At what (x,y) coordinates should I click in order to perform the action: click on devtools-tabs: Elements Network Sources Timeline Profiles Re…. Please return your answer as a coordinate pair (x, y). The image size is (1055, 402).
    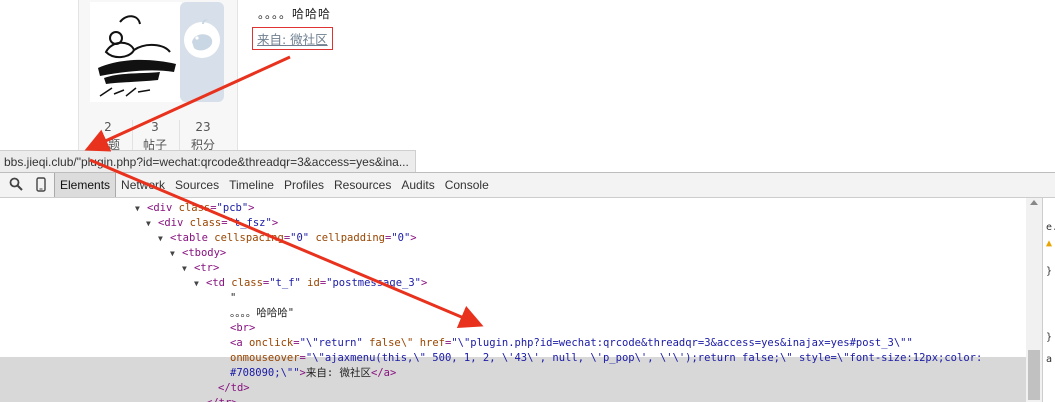
    Looking at the image, I should click on (274, 185).